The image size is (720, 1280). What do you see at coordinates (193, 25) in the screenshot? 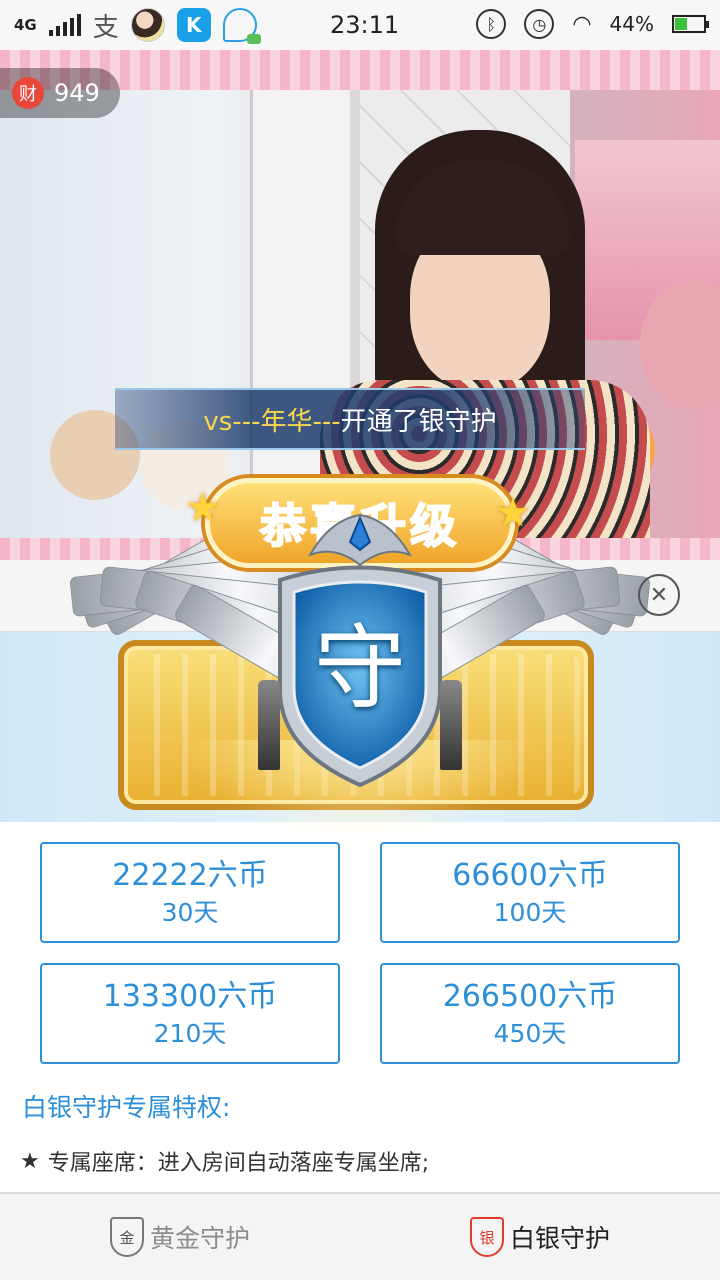
I see `kugou-icon: K` at bounding box center [193, 25].